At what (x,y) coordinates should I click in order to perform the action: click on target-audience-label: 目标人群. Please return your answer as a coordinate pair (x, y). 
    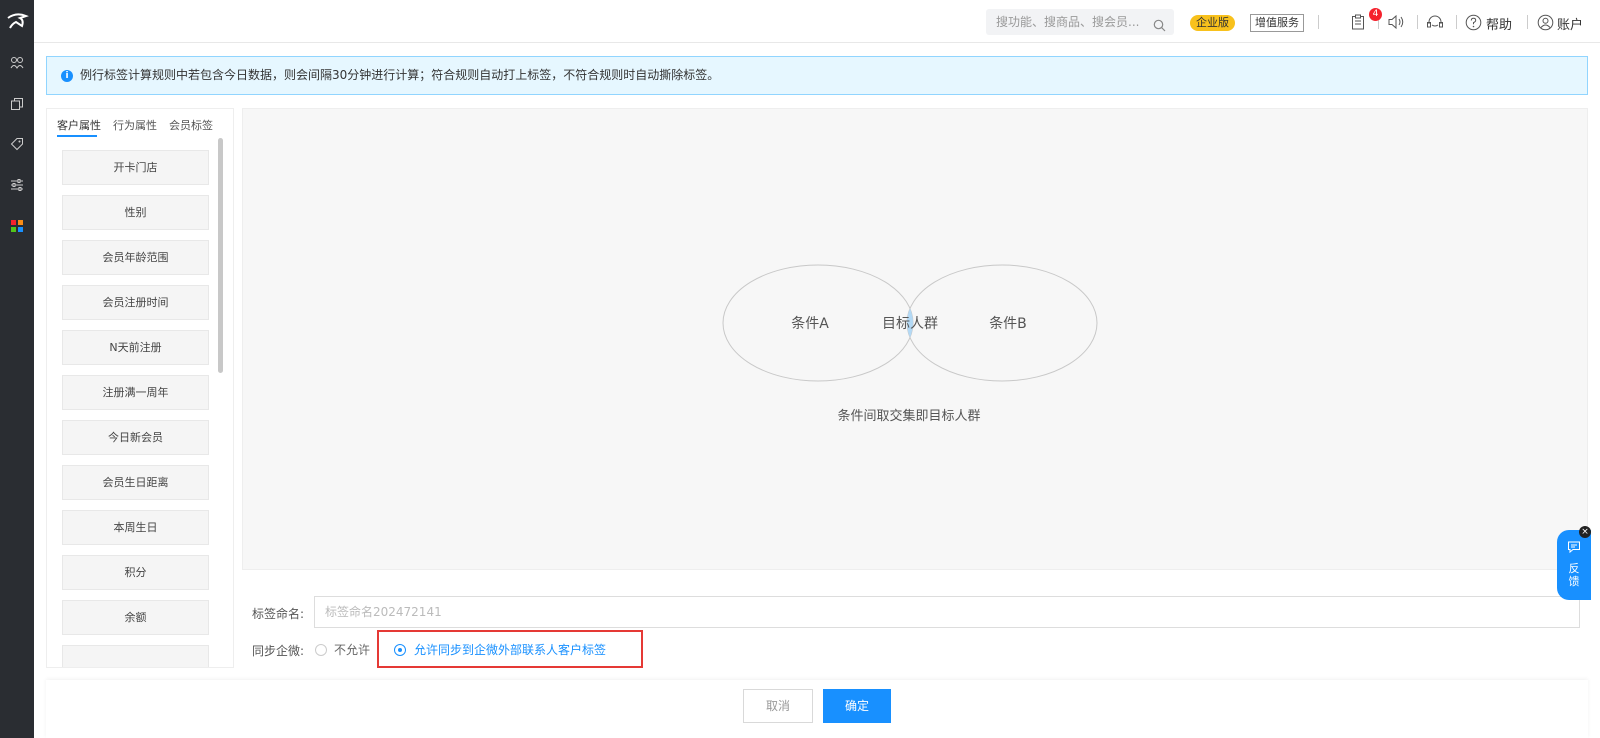
    Looking at the image, I should click on (910, 324).